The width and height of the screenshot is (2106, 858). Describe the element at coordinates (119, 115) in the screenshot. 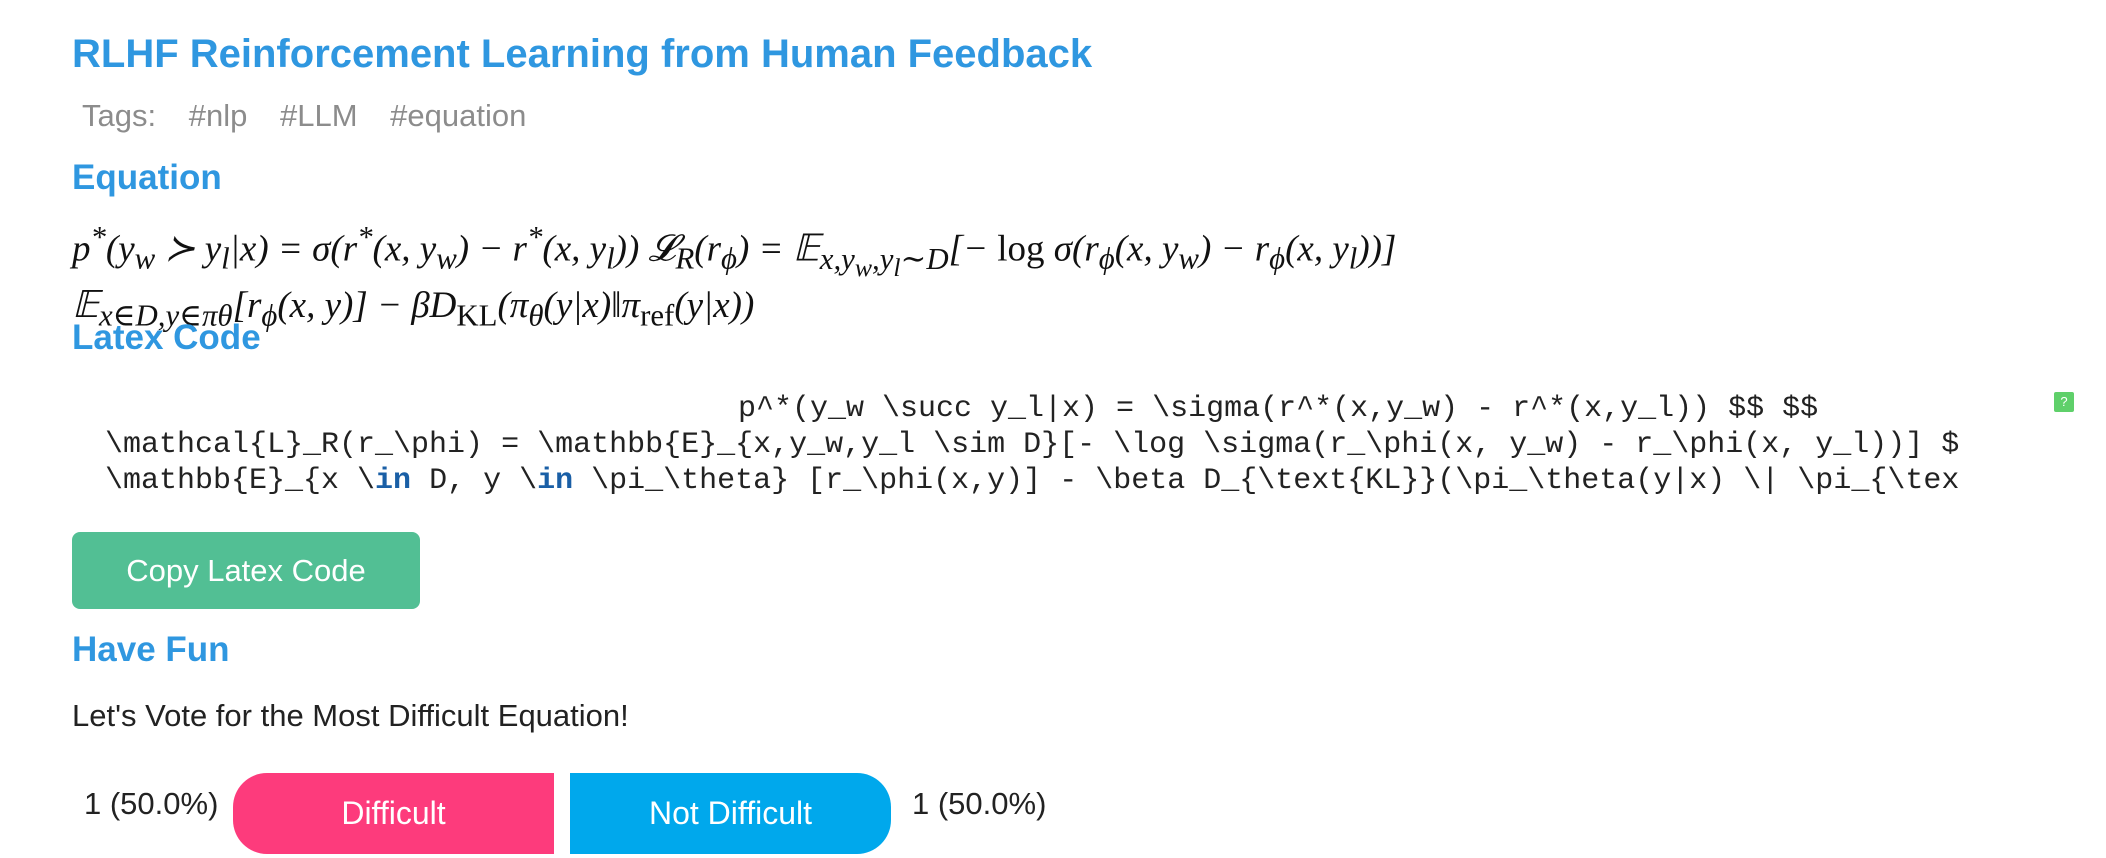

I see `tags-label: Tags:` at that location.